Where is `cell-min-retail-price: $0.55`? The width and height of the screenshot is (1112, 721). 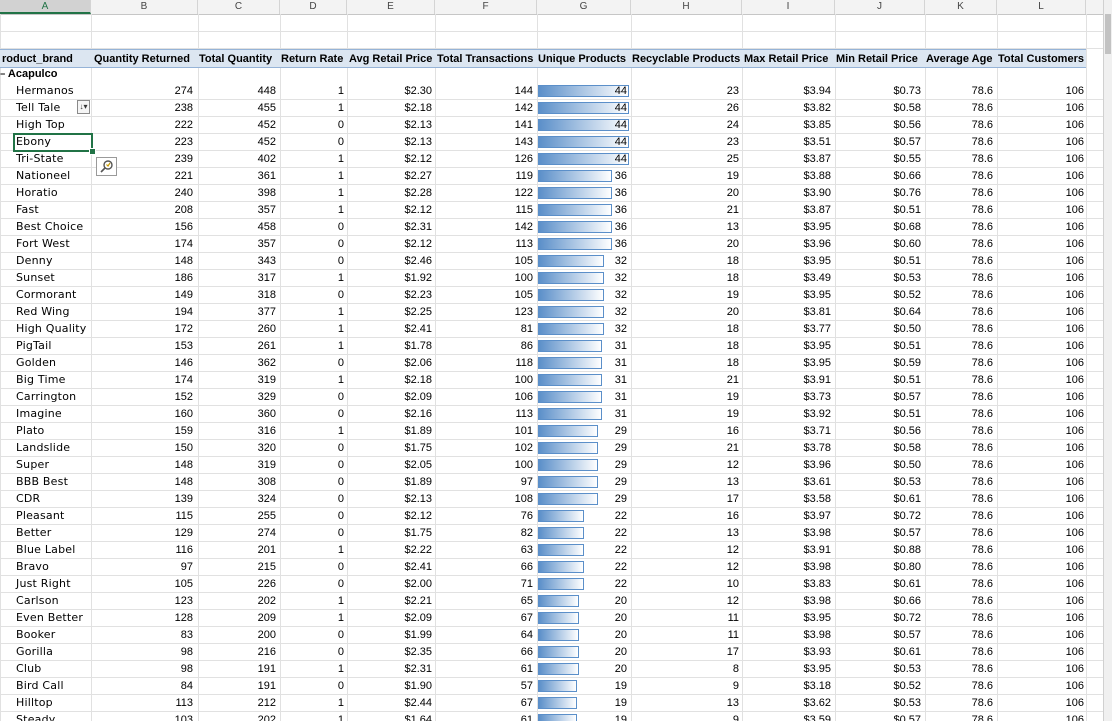
cell-min-retail-price: $0.55 is located at coordinates (907, 159).